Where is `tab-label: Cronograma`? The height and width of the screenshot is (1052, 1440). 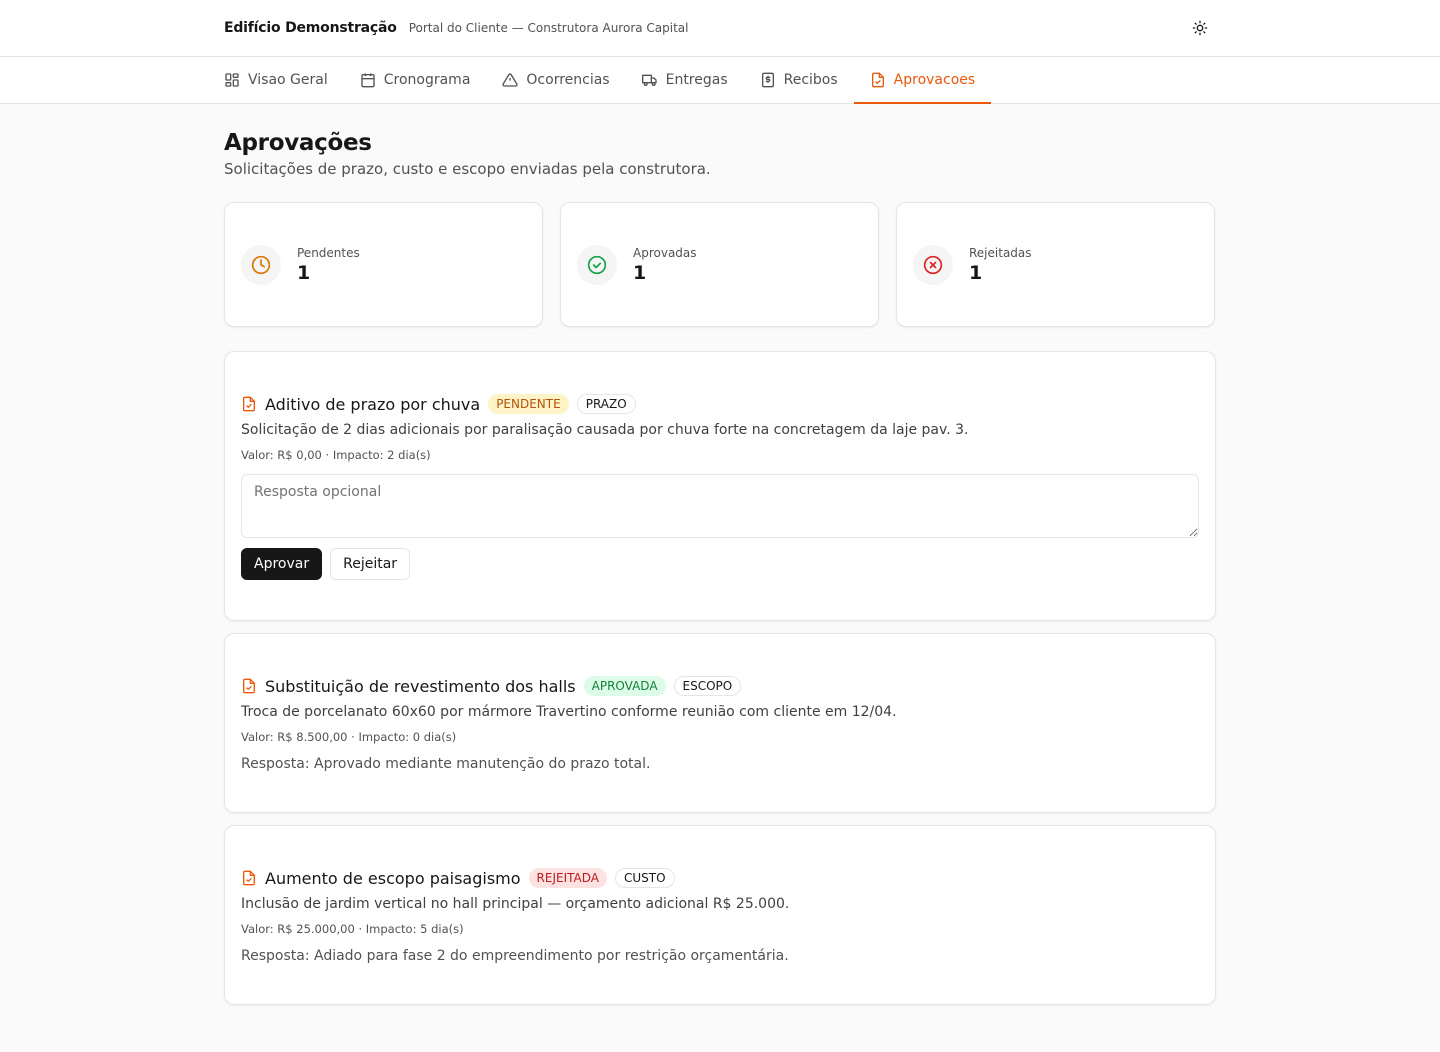 tab-label: Cronograma is located at coordinates (427, 80).